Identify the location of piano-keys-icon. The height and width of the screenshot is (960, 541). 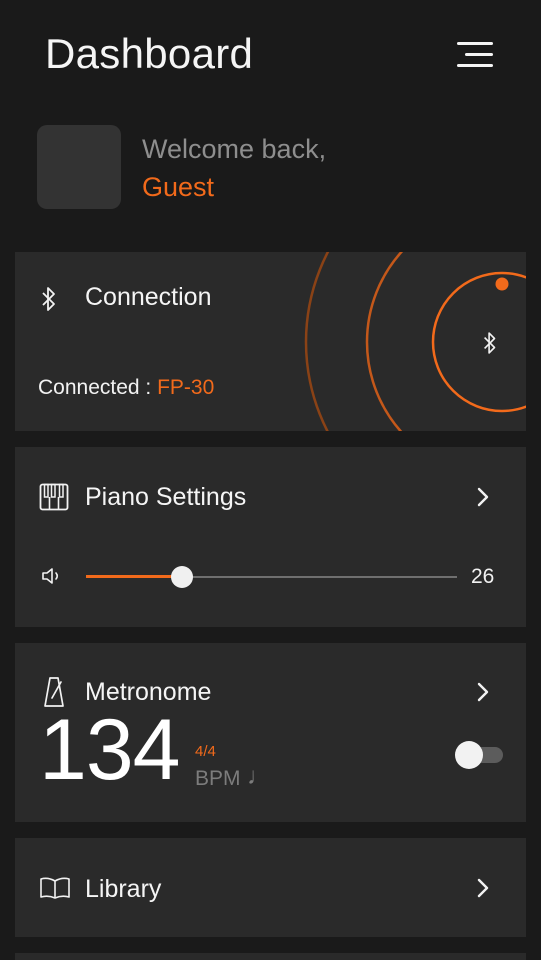
(54, 497).